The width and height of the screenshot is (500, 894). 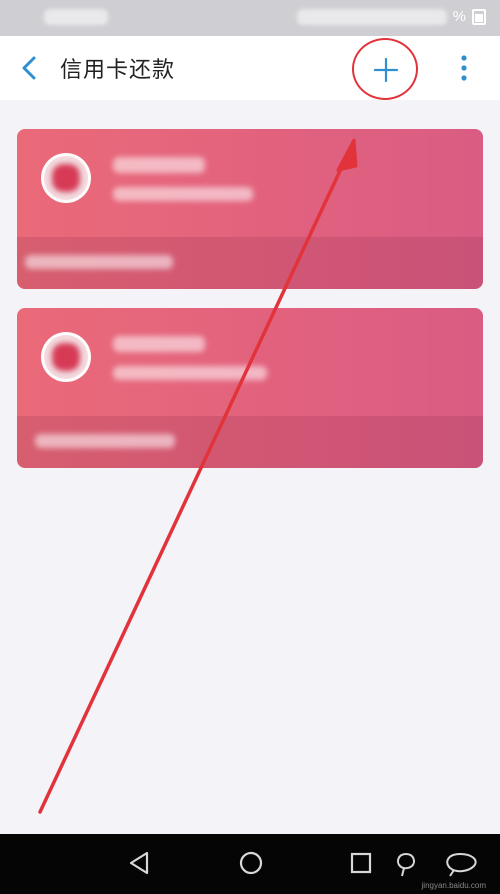 I want to click on circle-home-icon, so click(x=251, y=863).